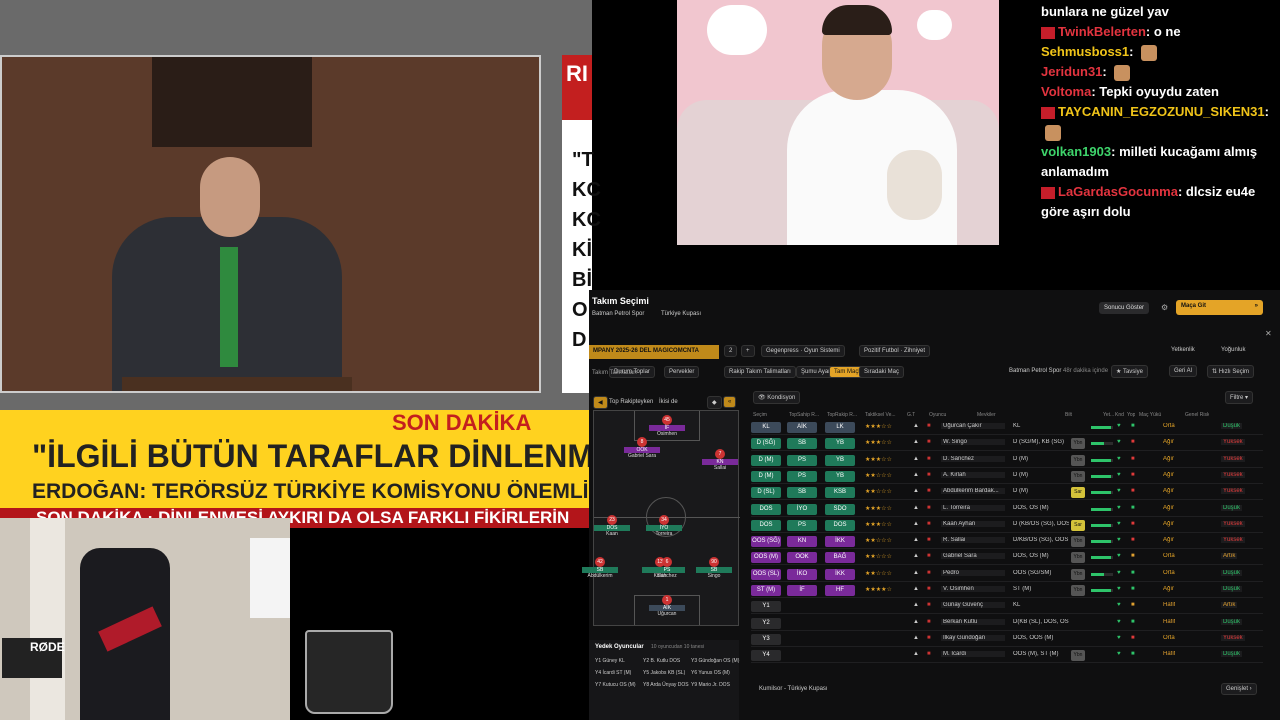  Describe the element at coordinates (937, 415) in the screenshot. I see `column-header: Oyuncu` at that location.